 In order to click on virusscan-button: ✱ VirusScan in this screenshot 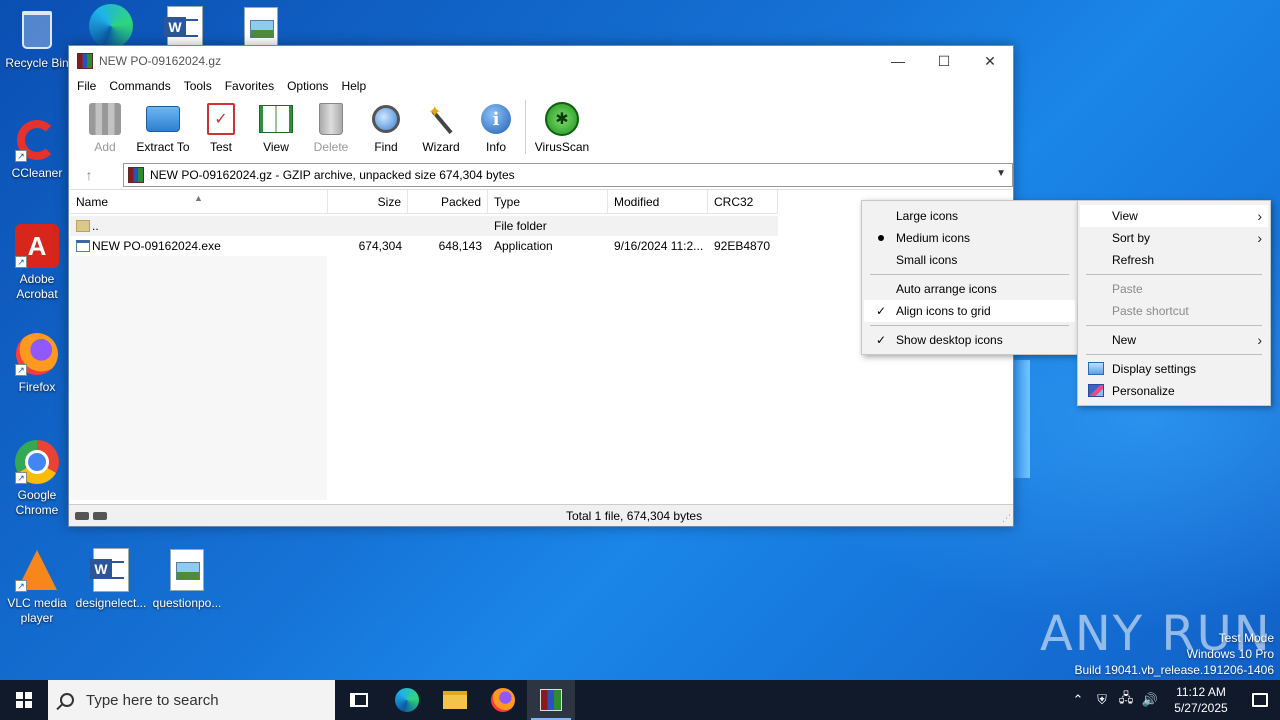, I will do `click(562, 127)`.